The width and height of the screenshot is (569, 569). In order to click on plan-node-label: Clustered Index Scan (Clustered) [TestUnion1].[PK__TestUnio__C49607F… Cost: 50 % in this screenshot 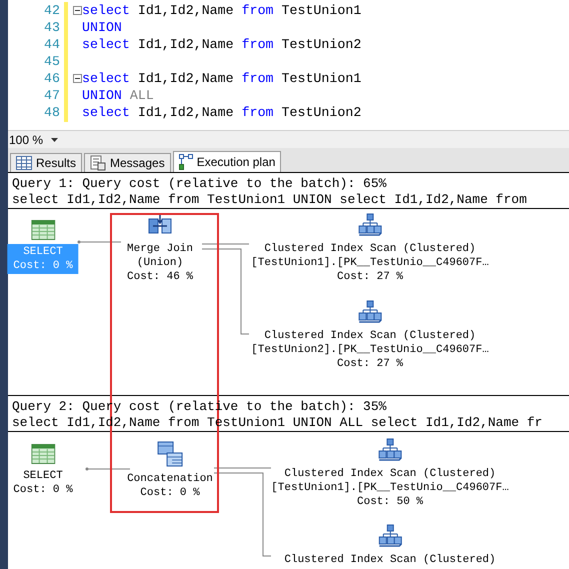, I will do `click(390, 488)`.